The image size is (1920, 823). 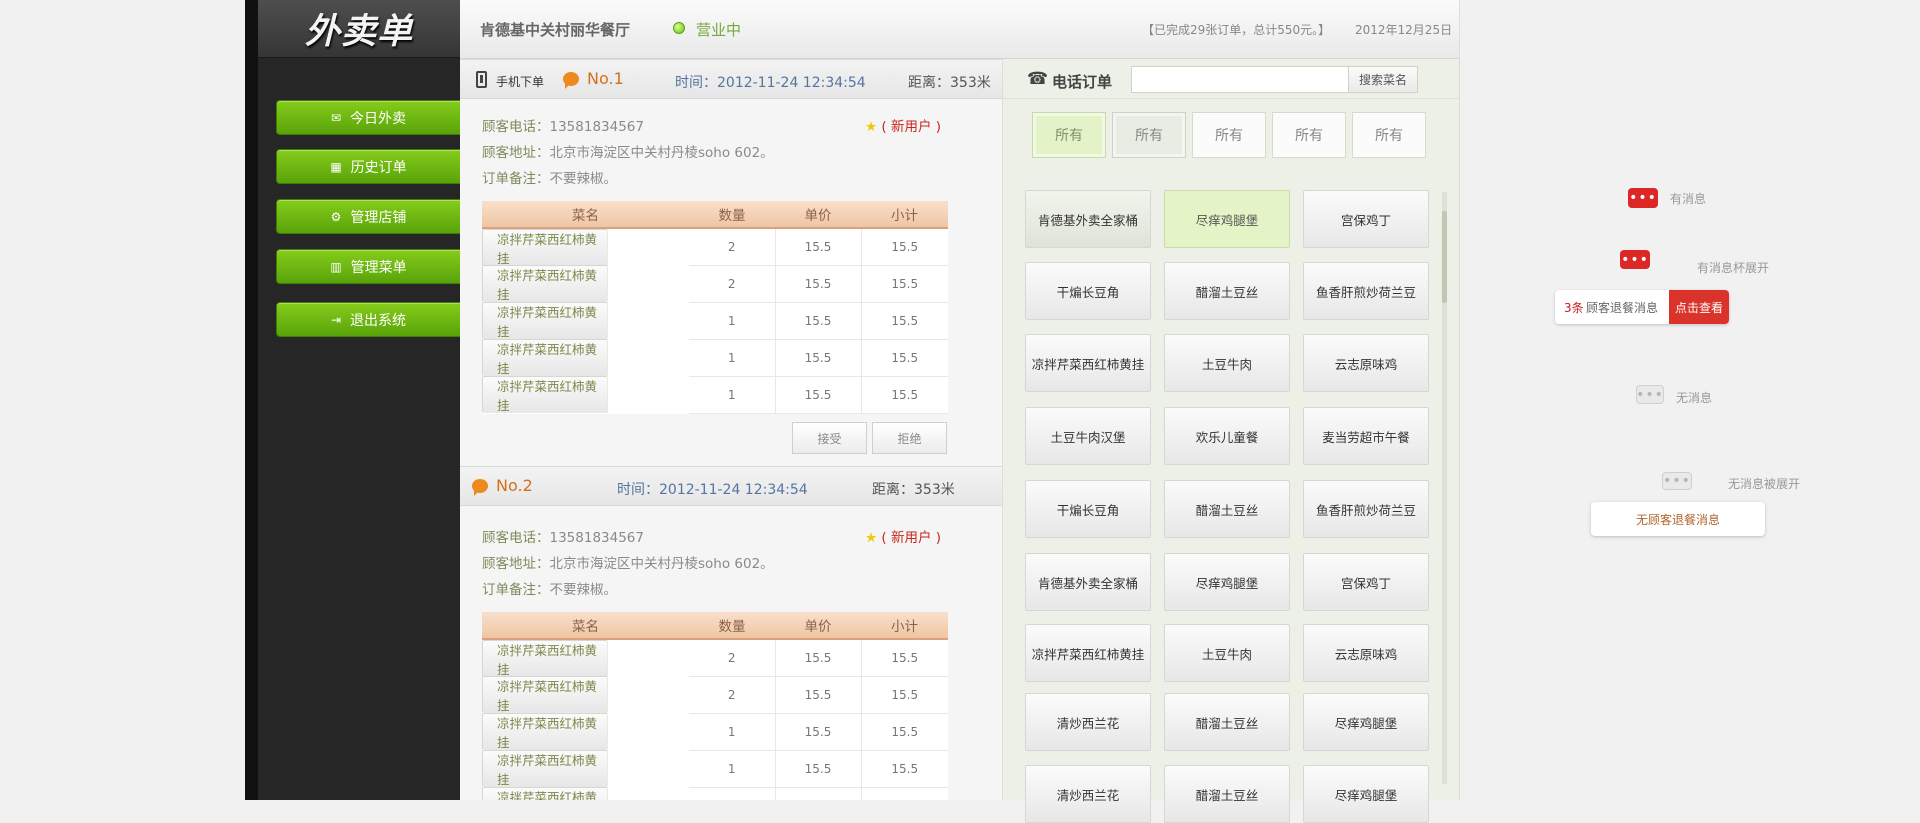 I want to click on column-header: 小计, so click(x=904, y=215).